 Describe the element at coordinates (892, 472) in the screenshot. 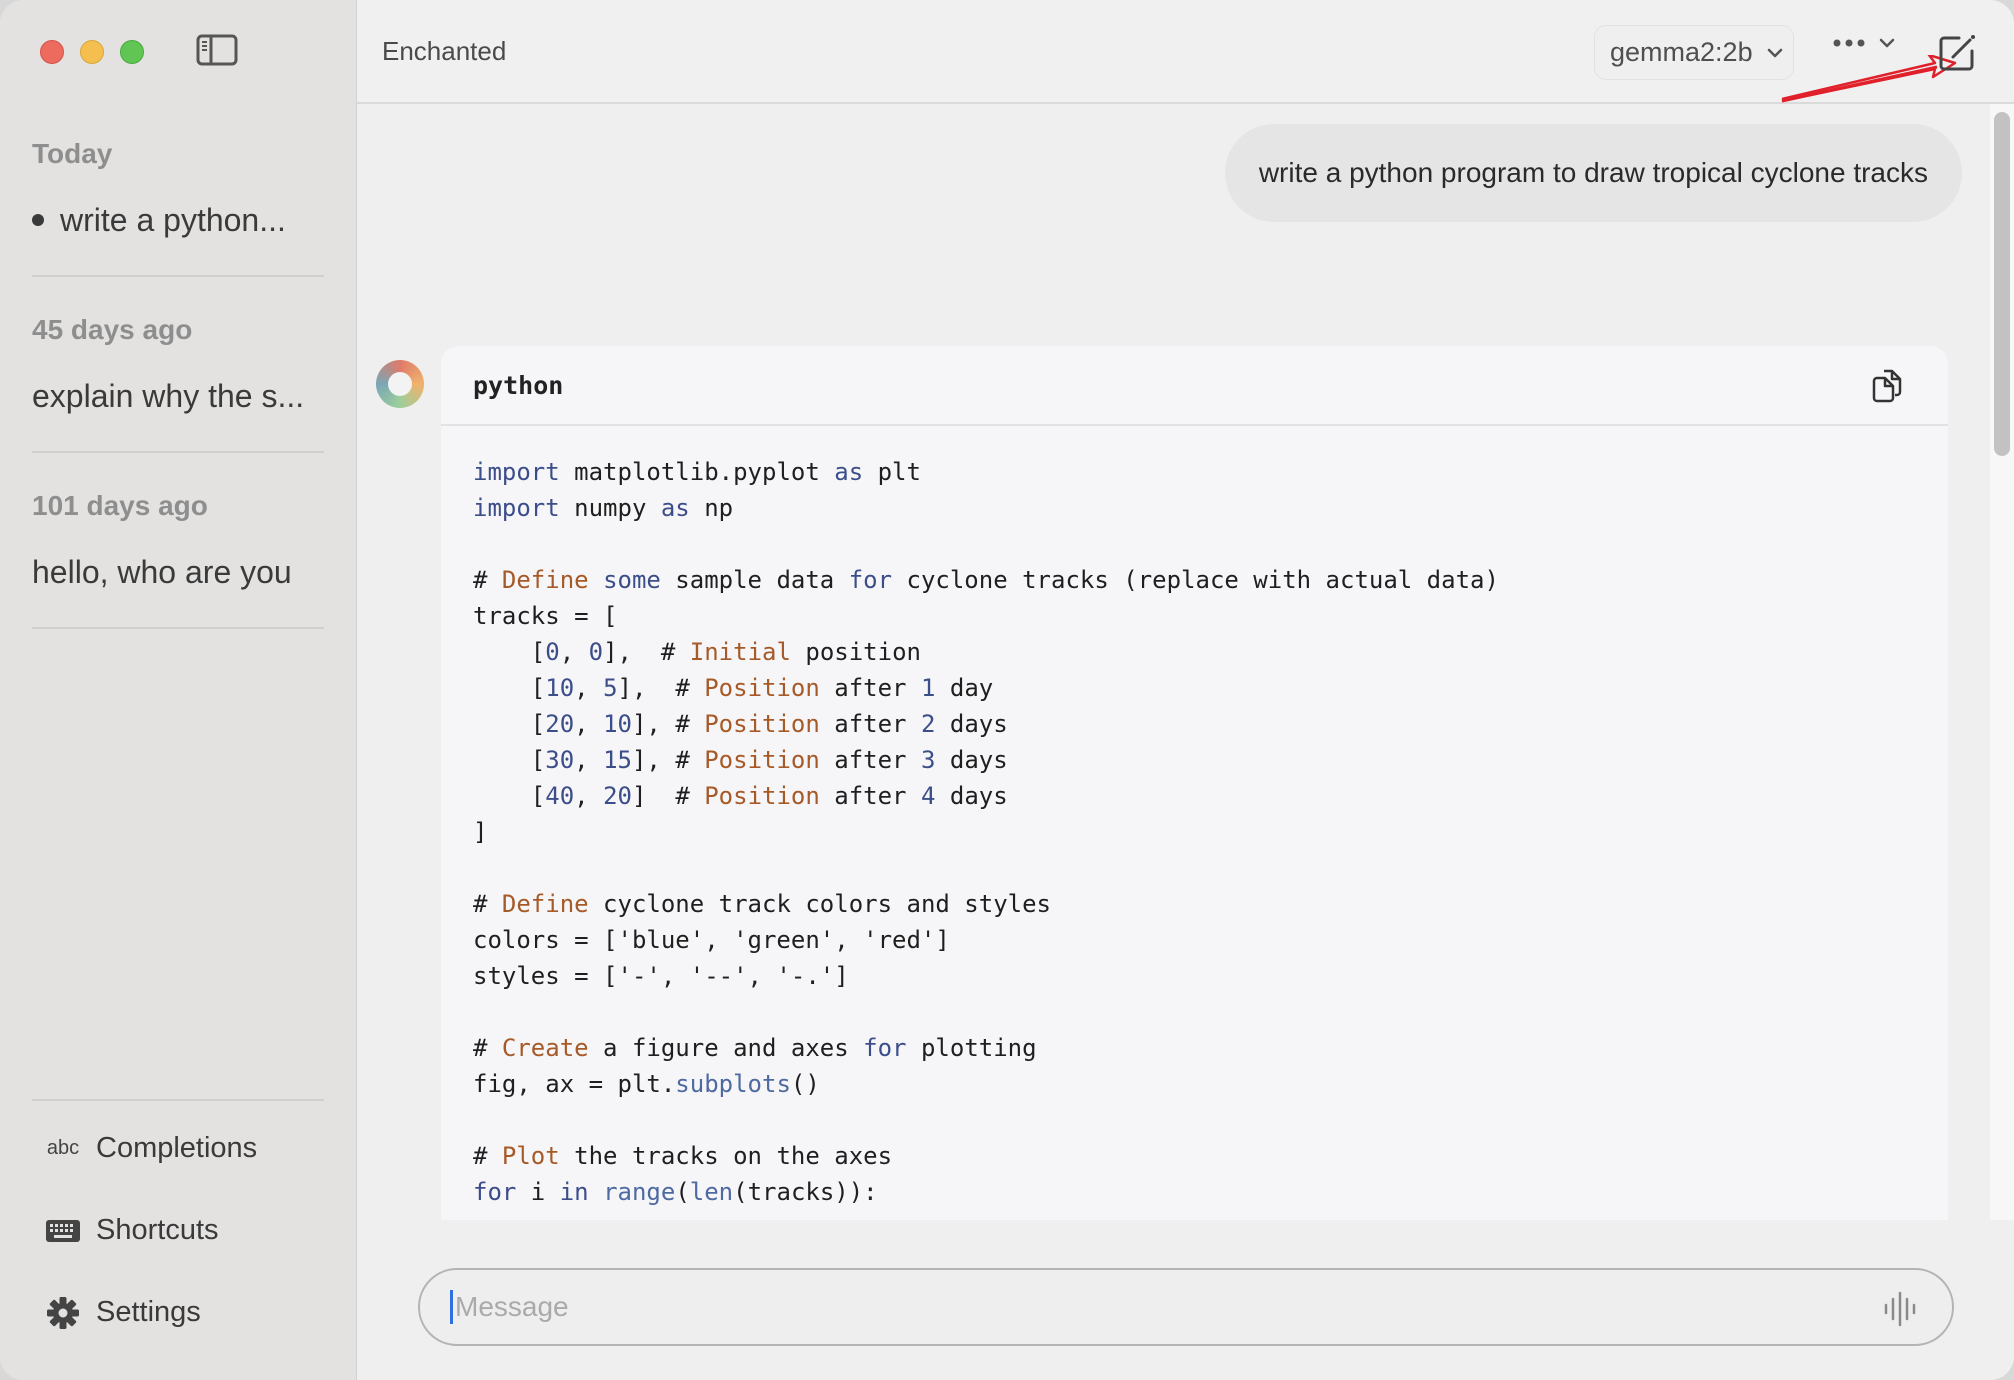

I see `code-token: plt` at that location.